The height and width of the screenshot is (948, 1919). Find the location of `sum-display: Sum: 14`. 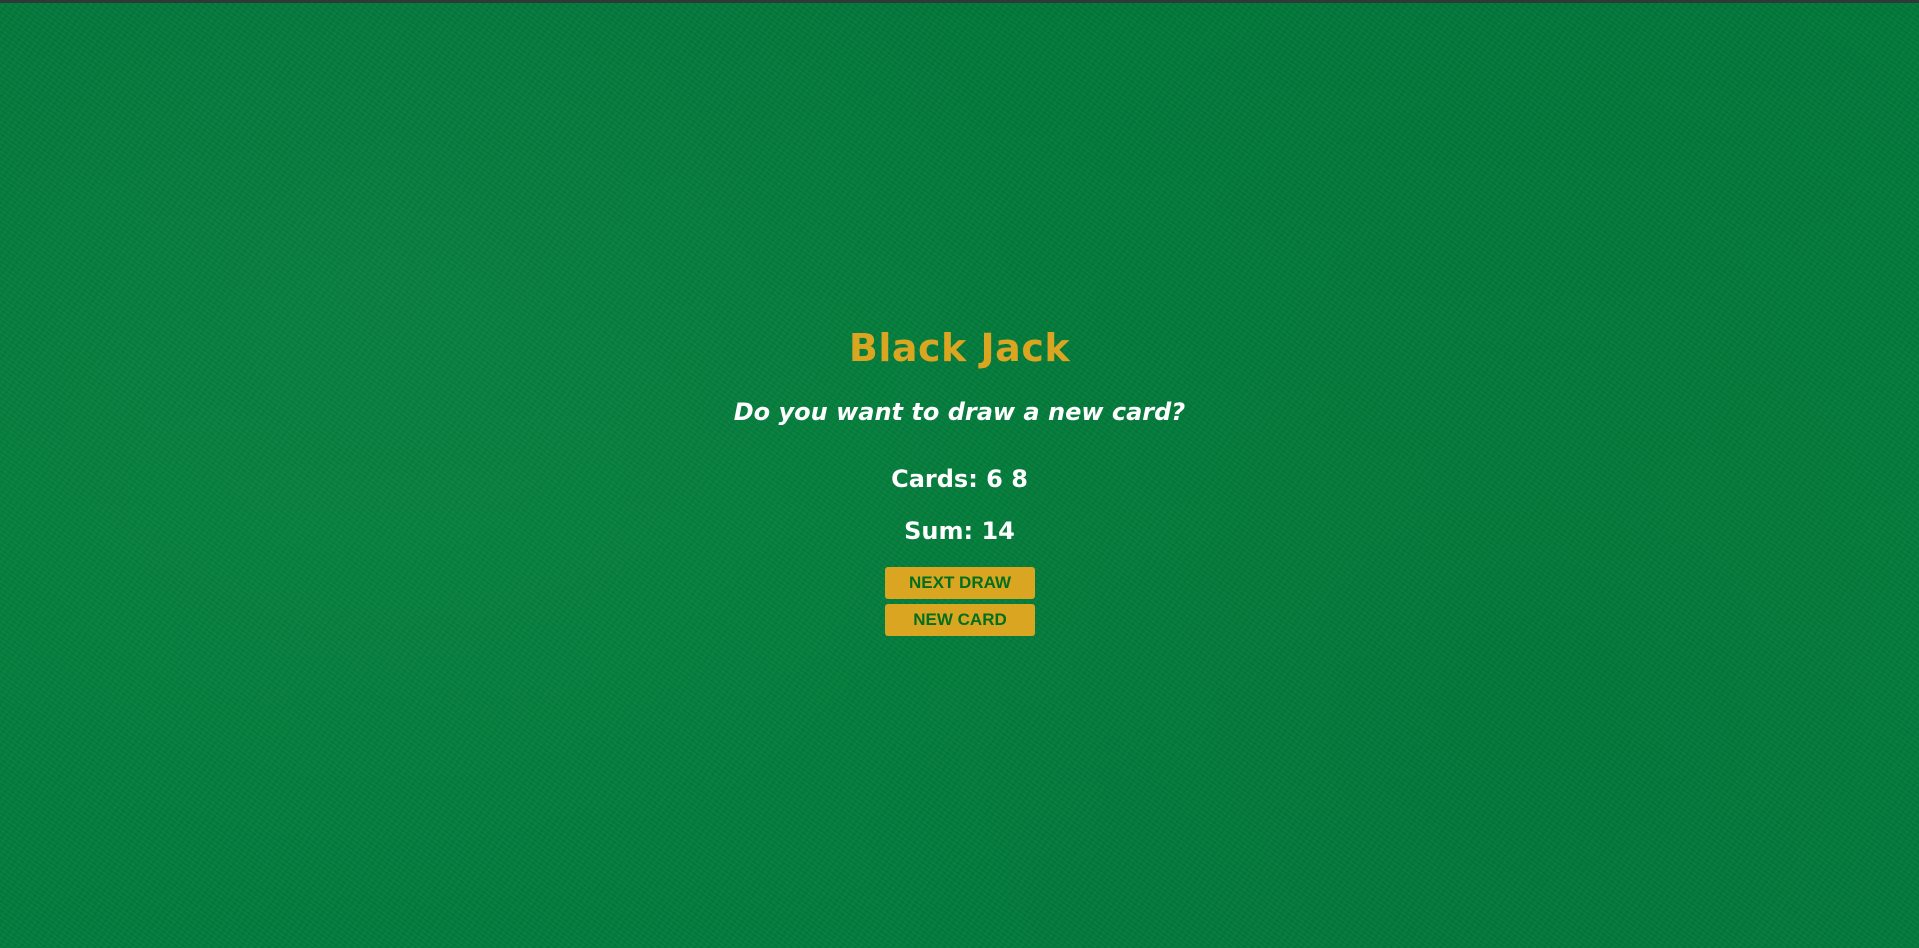

sum-display: Sum: 14 is located at coordinates (959, 531).